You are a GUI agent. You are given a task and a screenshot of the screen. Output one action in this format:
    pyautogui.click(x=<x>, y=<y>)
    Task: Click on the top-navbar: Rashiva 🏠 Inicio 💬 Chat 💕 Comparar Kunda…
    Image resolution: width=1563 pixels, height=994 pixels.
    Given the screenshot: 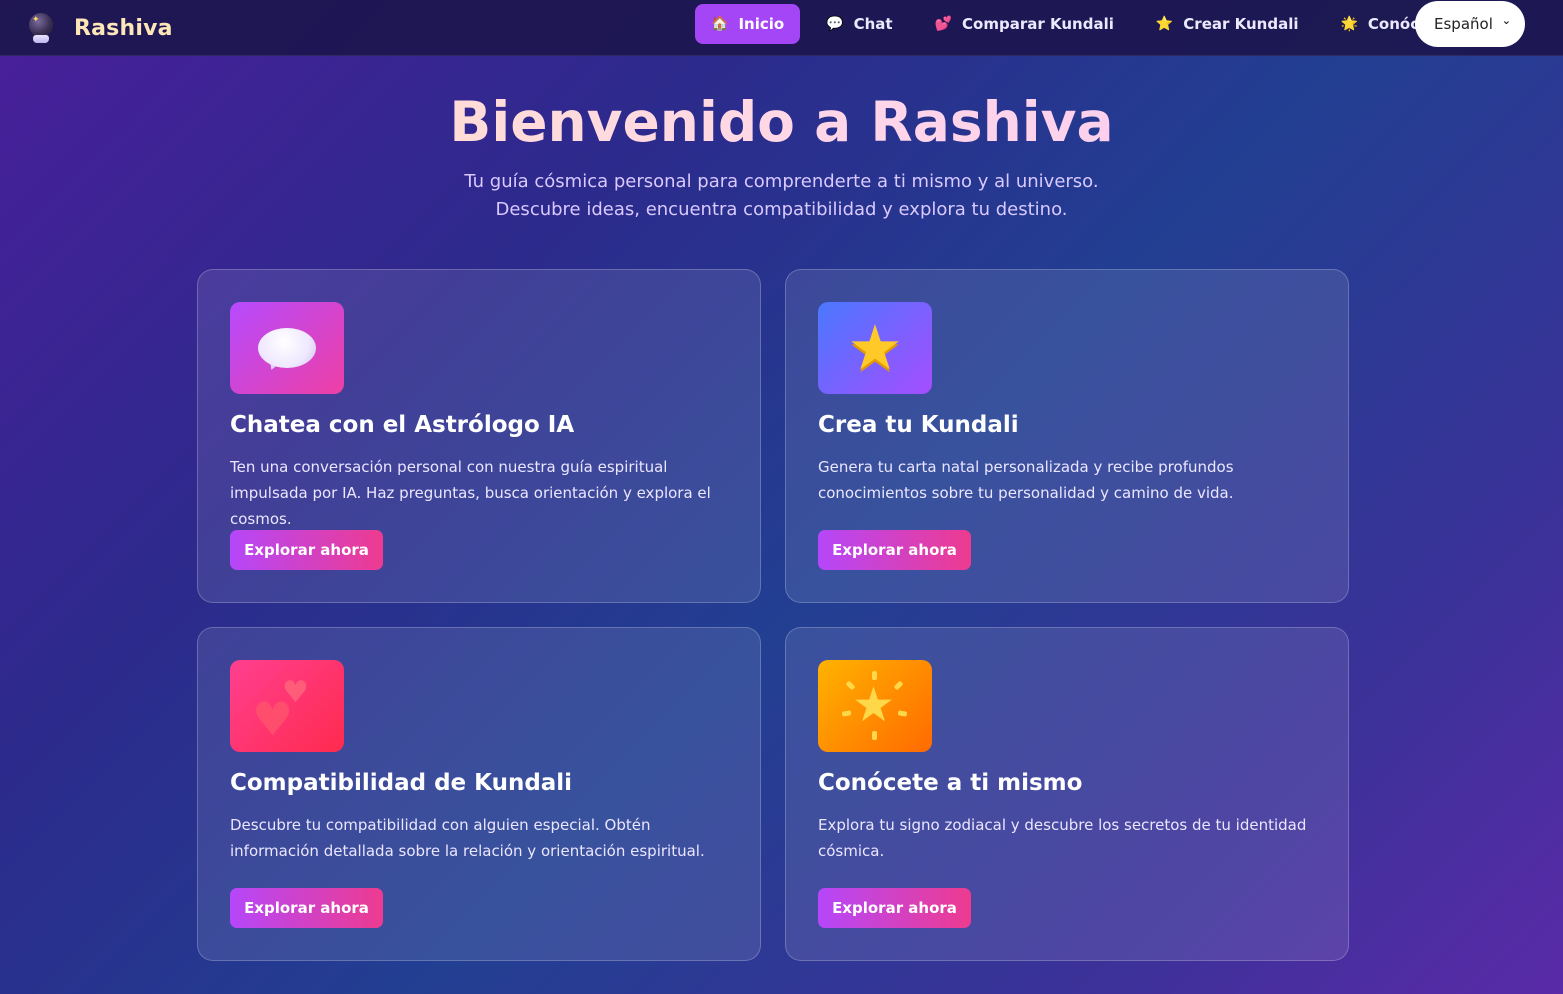 What is the action you would take?
    pyautogui.click(x=781, y=28)
    